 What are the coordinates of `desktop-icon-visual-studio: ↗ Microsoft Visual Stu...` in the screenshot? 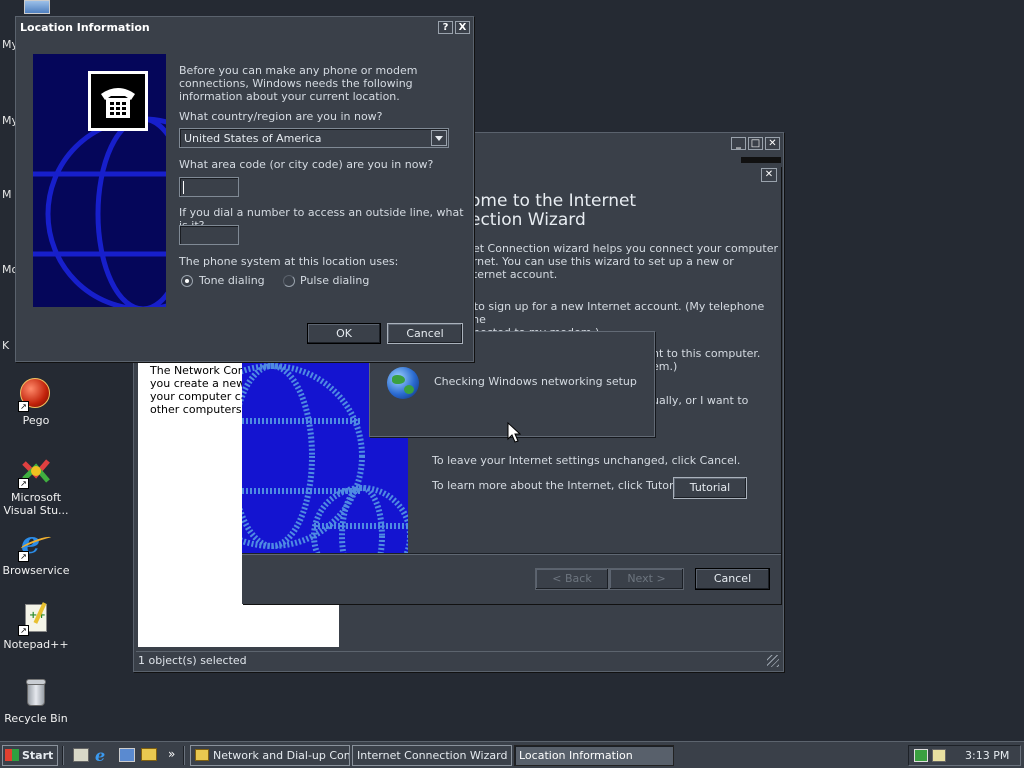 It's located at (36, 486).